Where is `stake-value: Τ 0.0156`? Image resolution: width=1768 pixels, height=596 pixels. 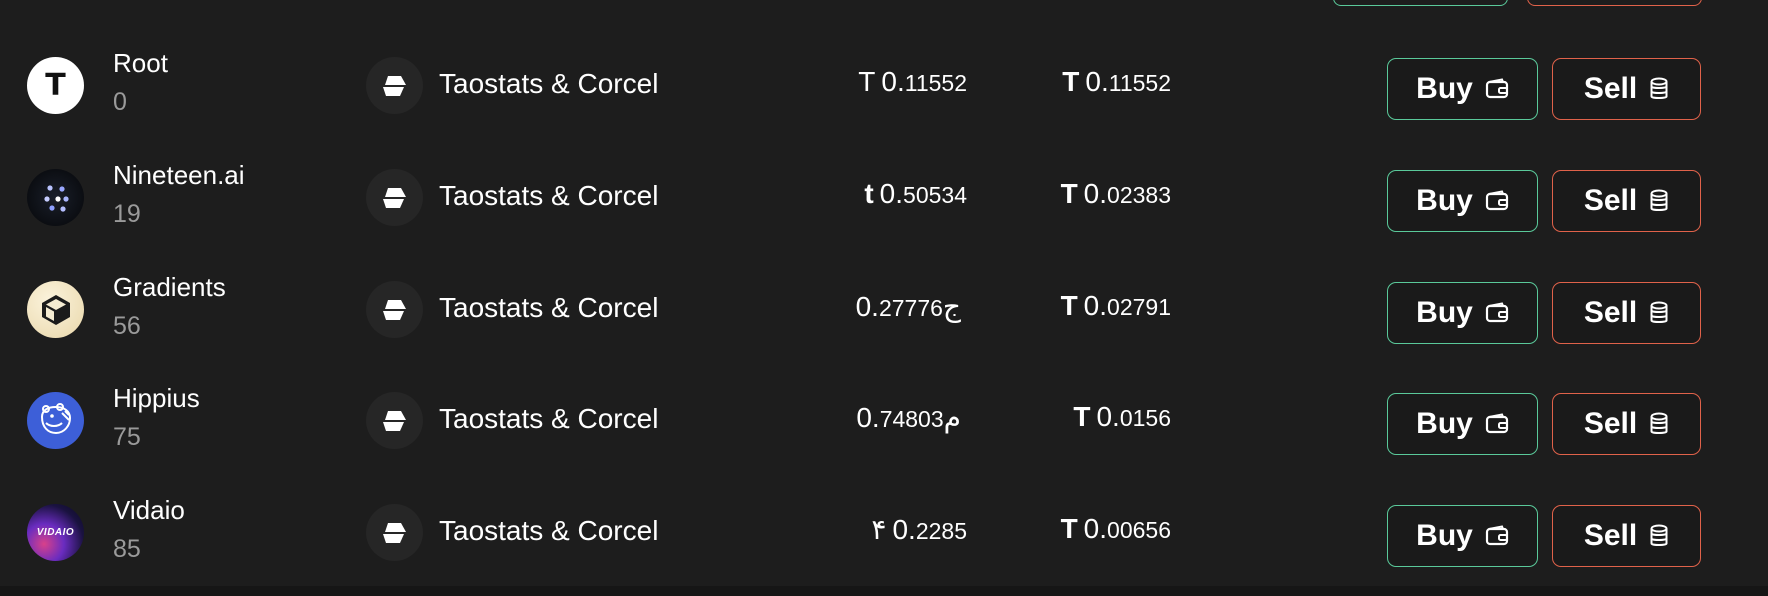 stake-value: Τ 0.0156 is located at coordinates (1122, 417).